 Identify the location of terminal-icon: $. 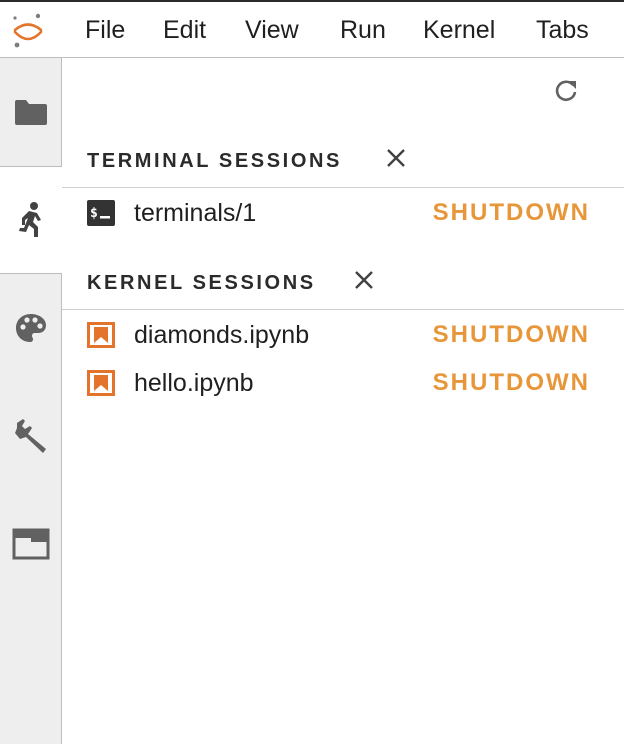
(101, 213).